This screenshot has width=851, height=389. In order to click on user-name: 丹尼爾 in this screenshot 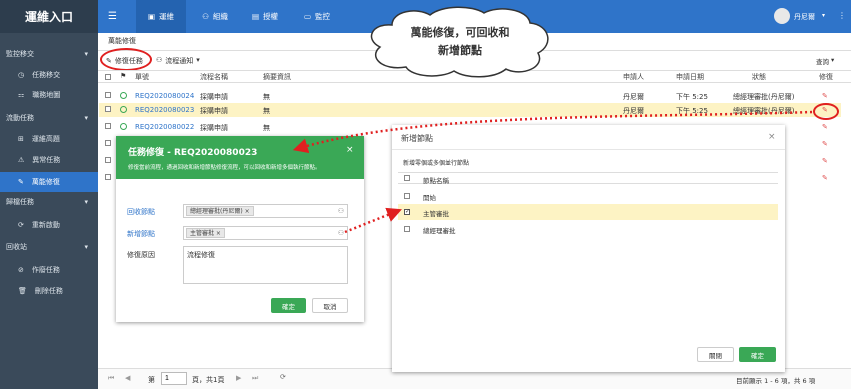, I will do `click(804, 17)`.